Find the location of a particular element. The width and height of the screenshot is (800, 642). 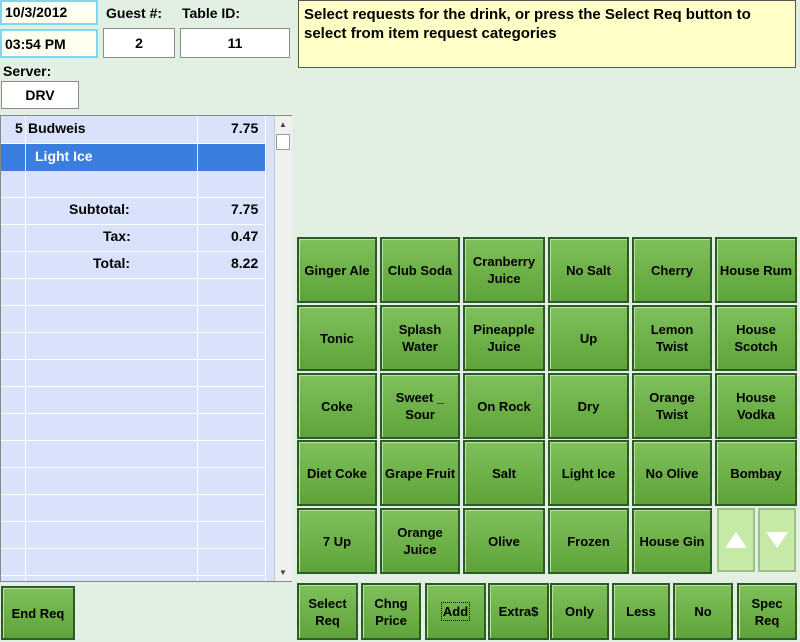

ticket-scrollbar: ▲ ▼ is located at coordinates (283, 348).